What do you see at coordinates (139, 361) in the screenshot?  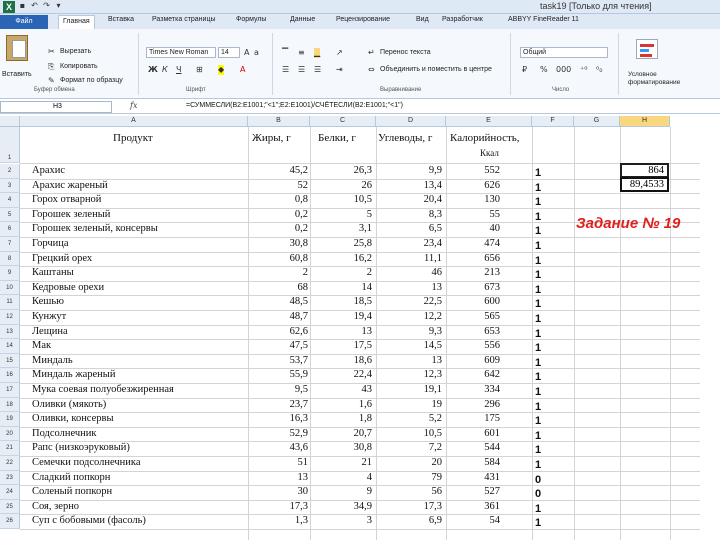 I see `cell-product: Миндаль` at bounding box center [139, 361].